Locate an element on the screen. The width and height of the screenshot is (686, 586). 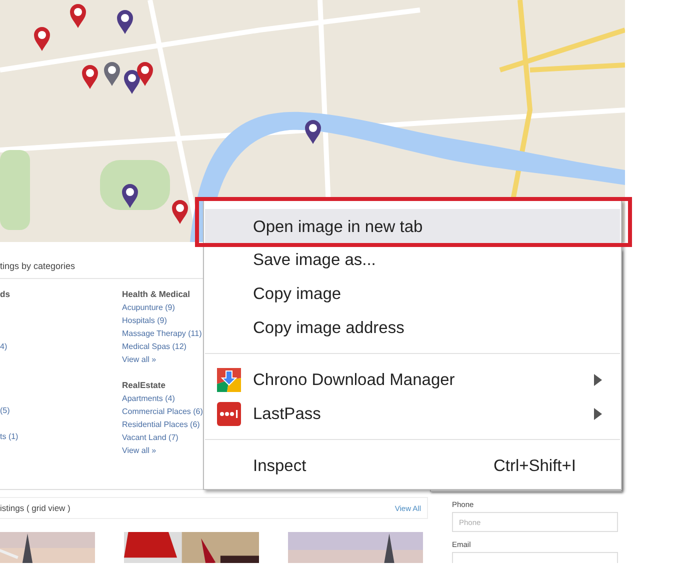
category-link: 4) is located at coordinates (61, 346).